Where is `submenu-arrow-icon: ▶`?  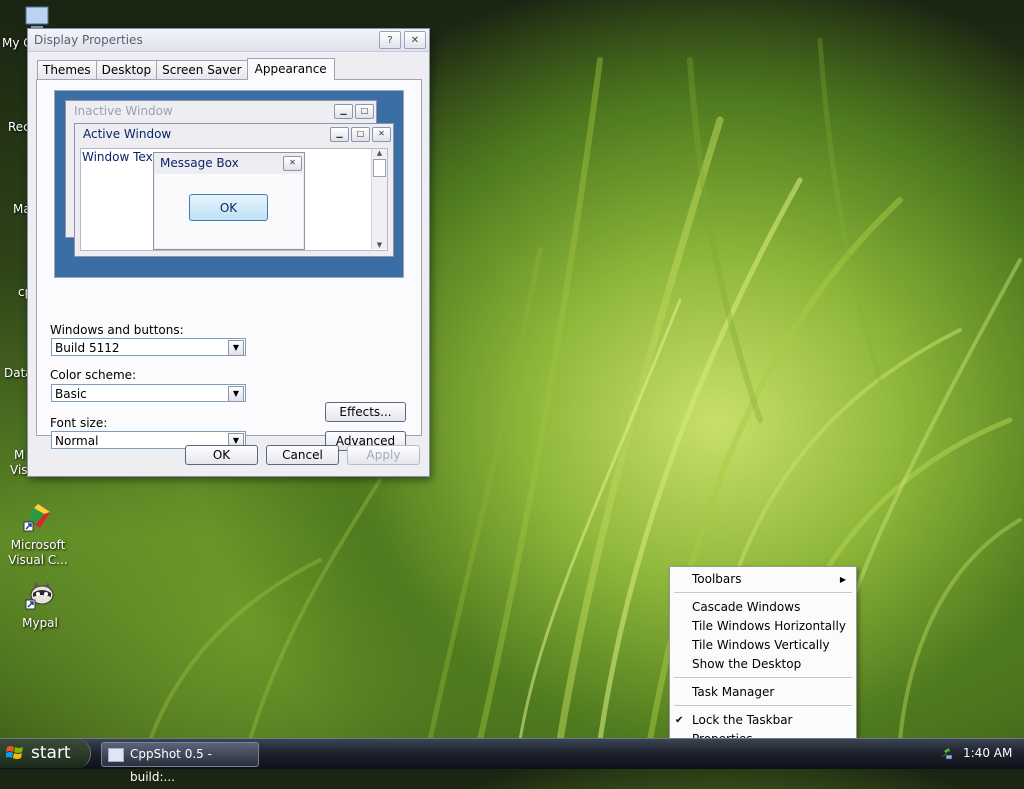 submenu-arrow-icon: ▶ is located at coordinates (842, 579).